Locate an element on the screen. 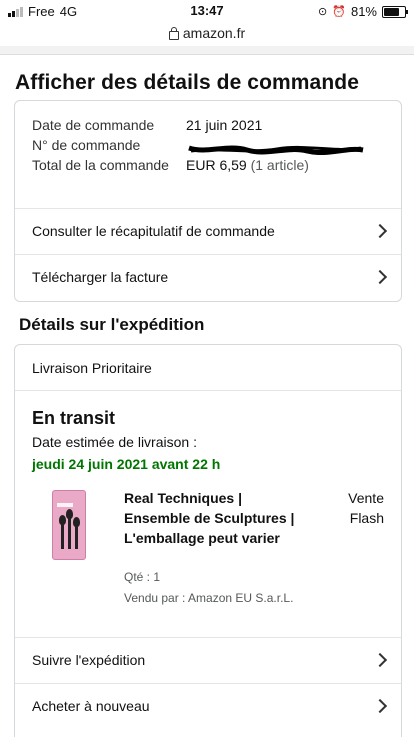 This screenshot has height=737, width=414. order-total-value: EUR 6,59 is located at coordinates (216, 165).